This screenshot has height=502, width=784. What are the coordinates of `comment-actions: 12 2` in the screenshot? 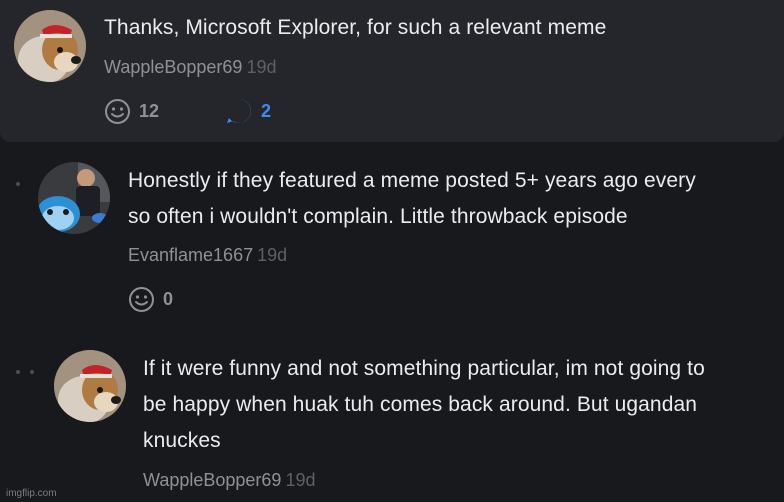 It's located at (187, 111).